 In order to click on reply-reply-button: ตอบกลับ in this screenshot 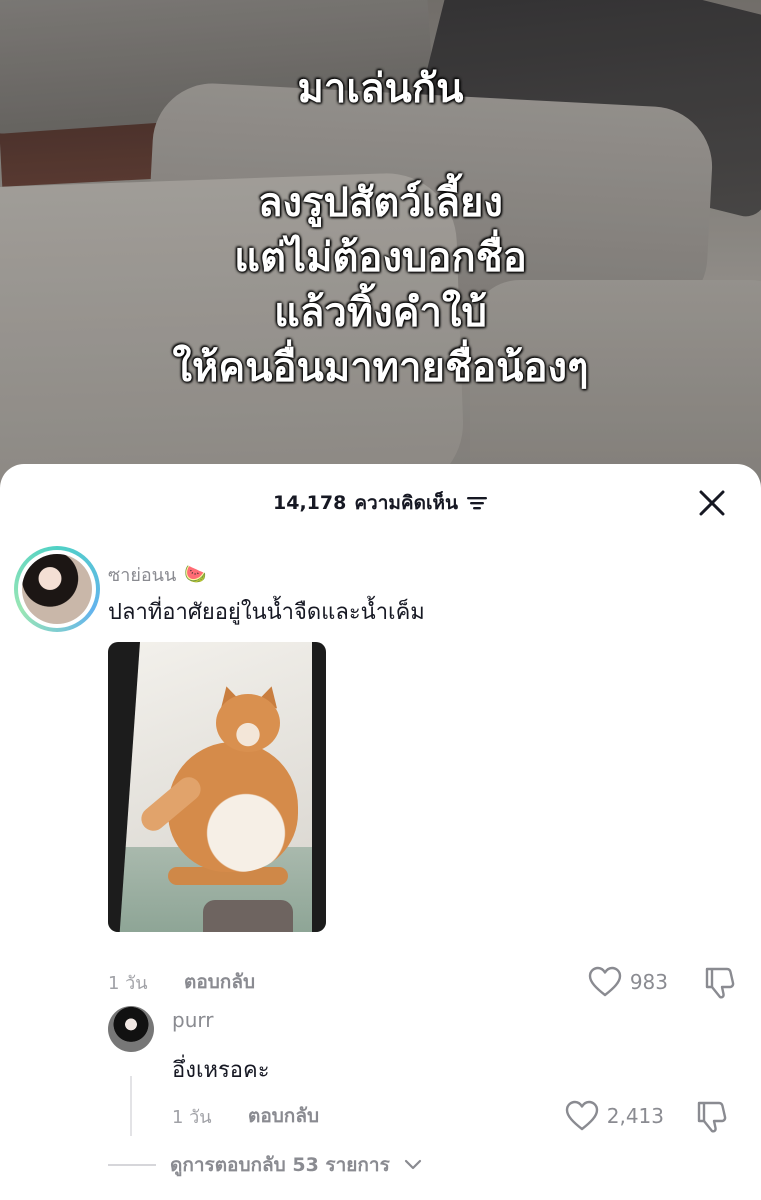, I will do `click(283, 1116)`.